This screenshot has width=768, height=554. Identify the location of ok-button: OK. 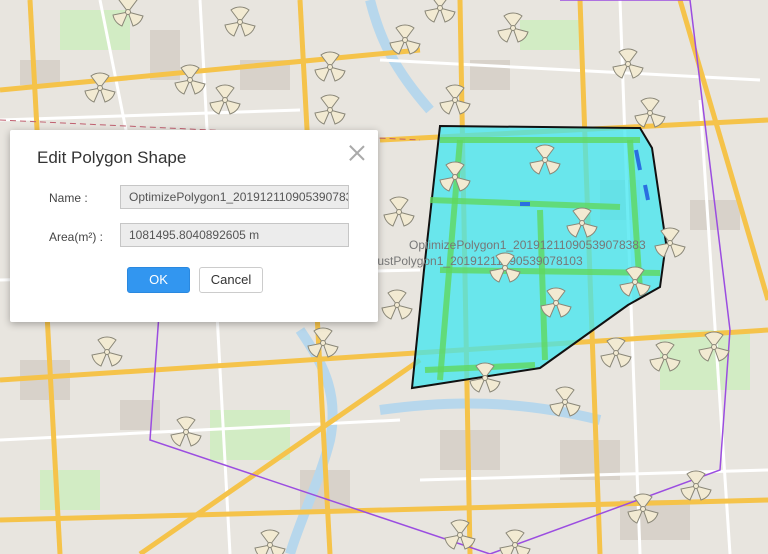
(158, 280).